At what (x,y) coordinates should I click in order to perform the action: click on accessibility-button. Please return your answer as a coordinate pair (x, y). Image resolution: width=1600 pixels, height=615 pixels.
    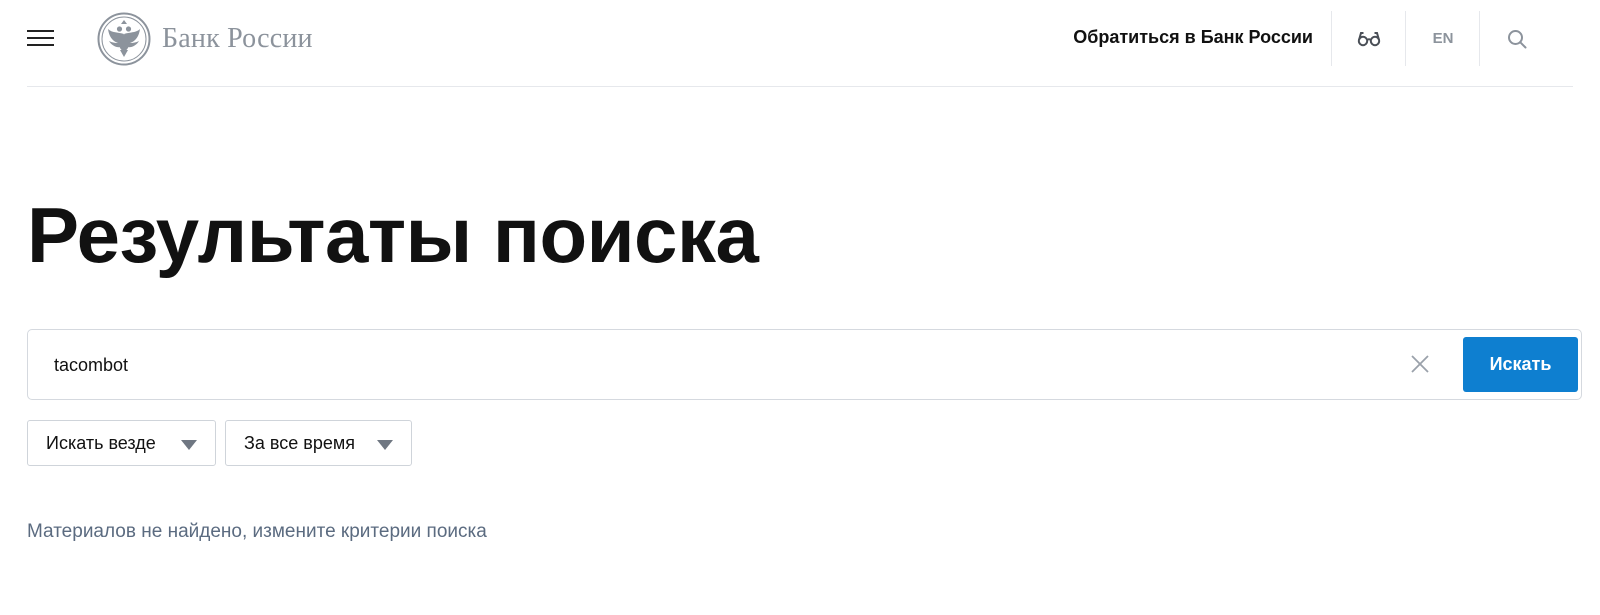
    Looking at the image, I should click on (1369, 38).